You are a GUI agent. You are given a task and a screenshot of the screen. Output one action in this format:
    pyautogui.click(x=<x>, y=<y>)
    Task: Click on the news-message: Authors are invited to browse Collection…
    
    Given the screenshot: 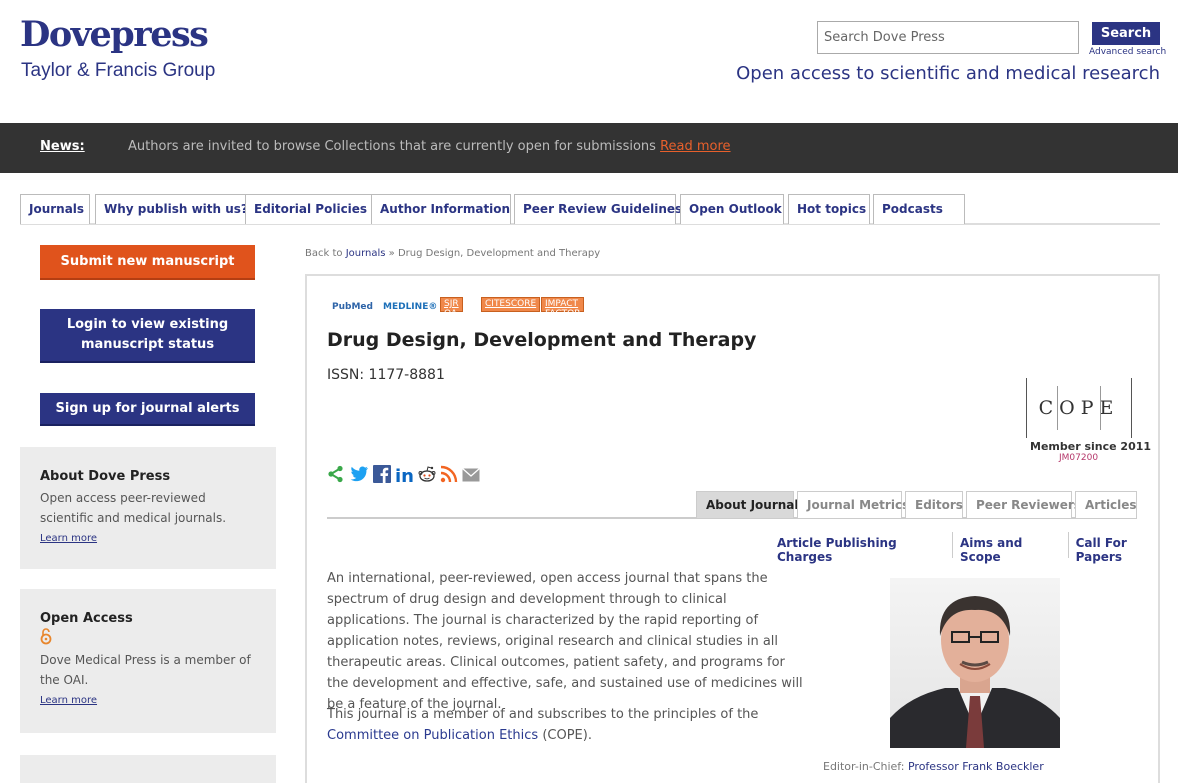 What is the action you would take?
    pyautogui.click(x=394, y=146)
    